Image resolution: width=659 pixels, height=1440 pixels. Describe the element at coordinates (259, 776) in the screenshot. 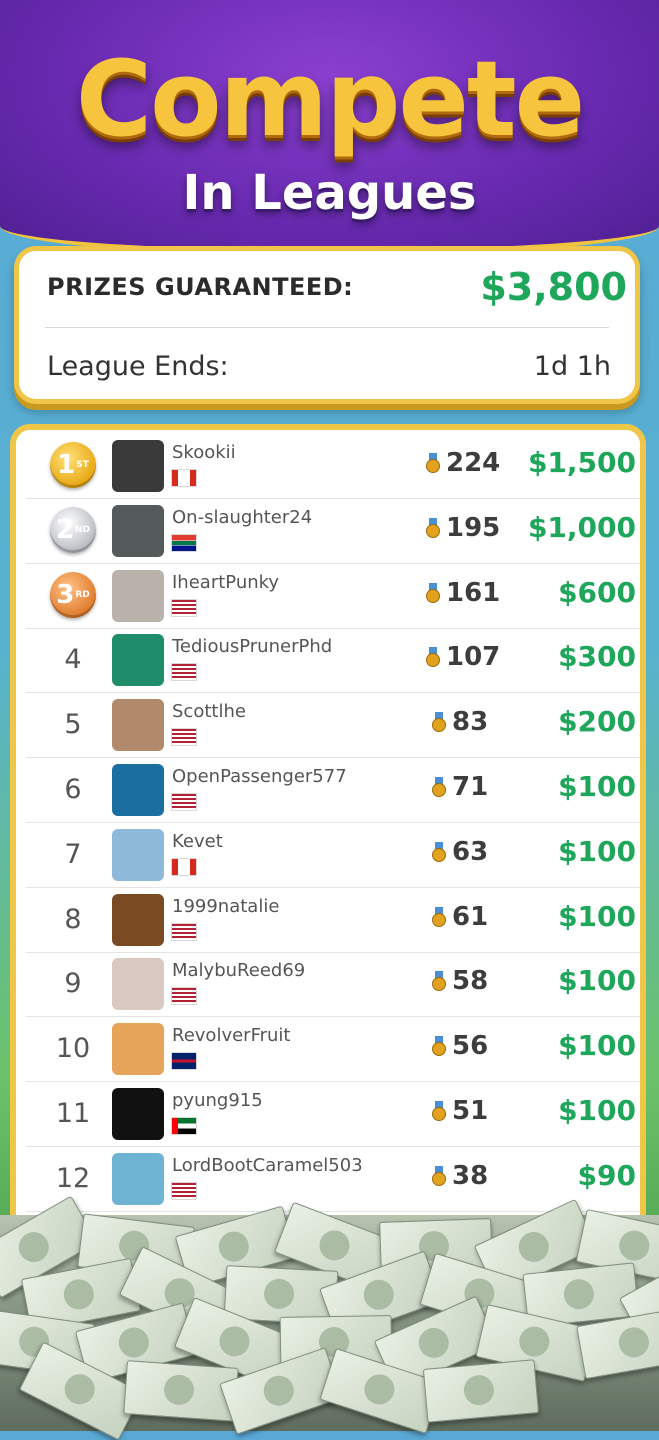

I see `username: OpenPassenger577` at that location.